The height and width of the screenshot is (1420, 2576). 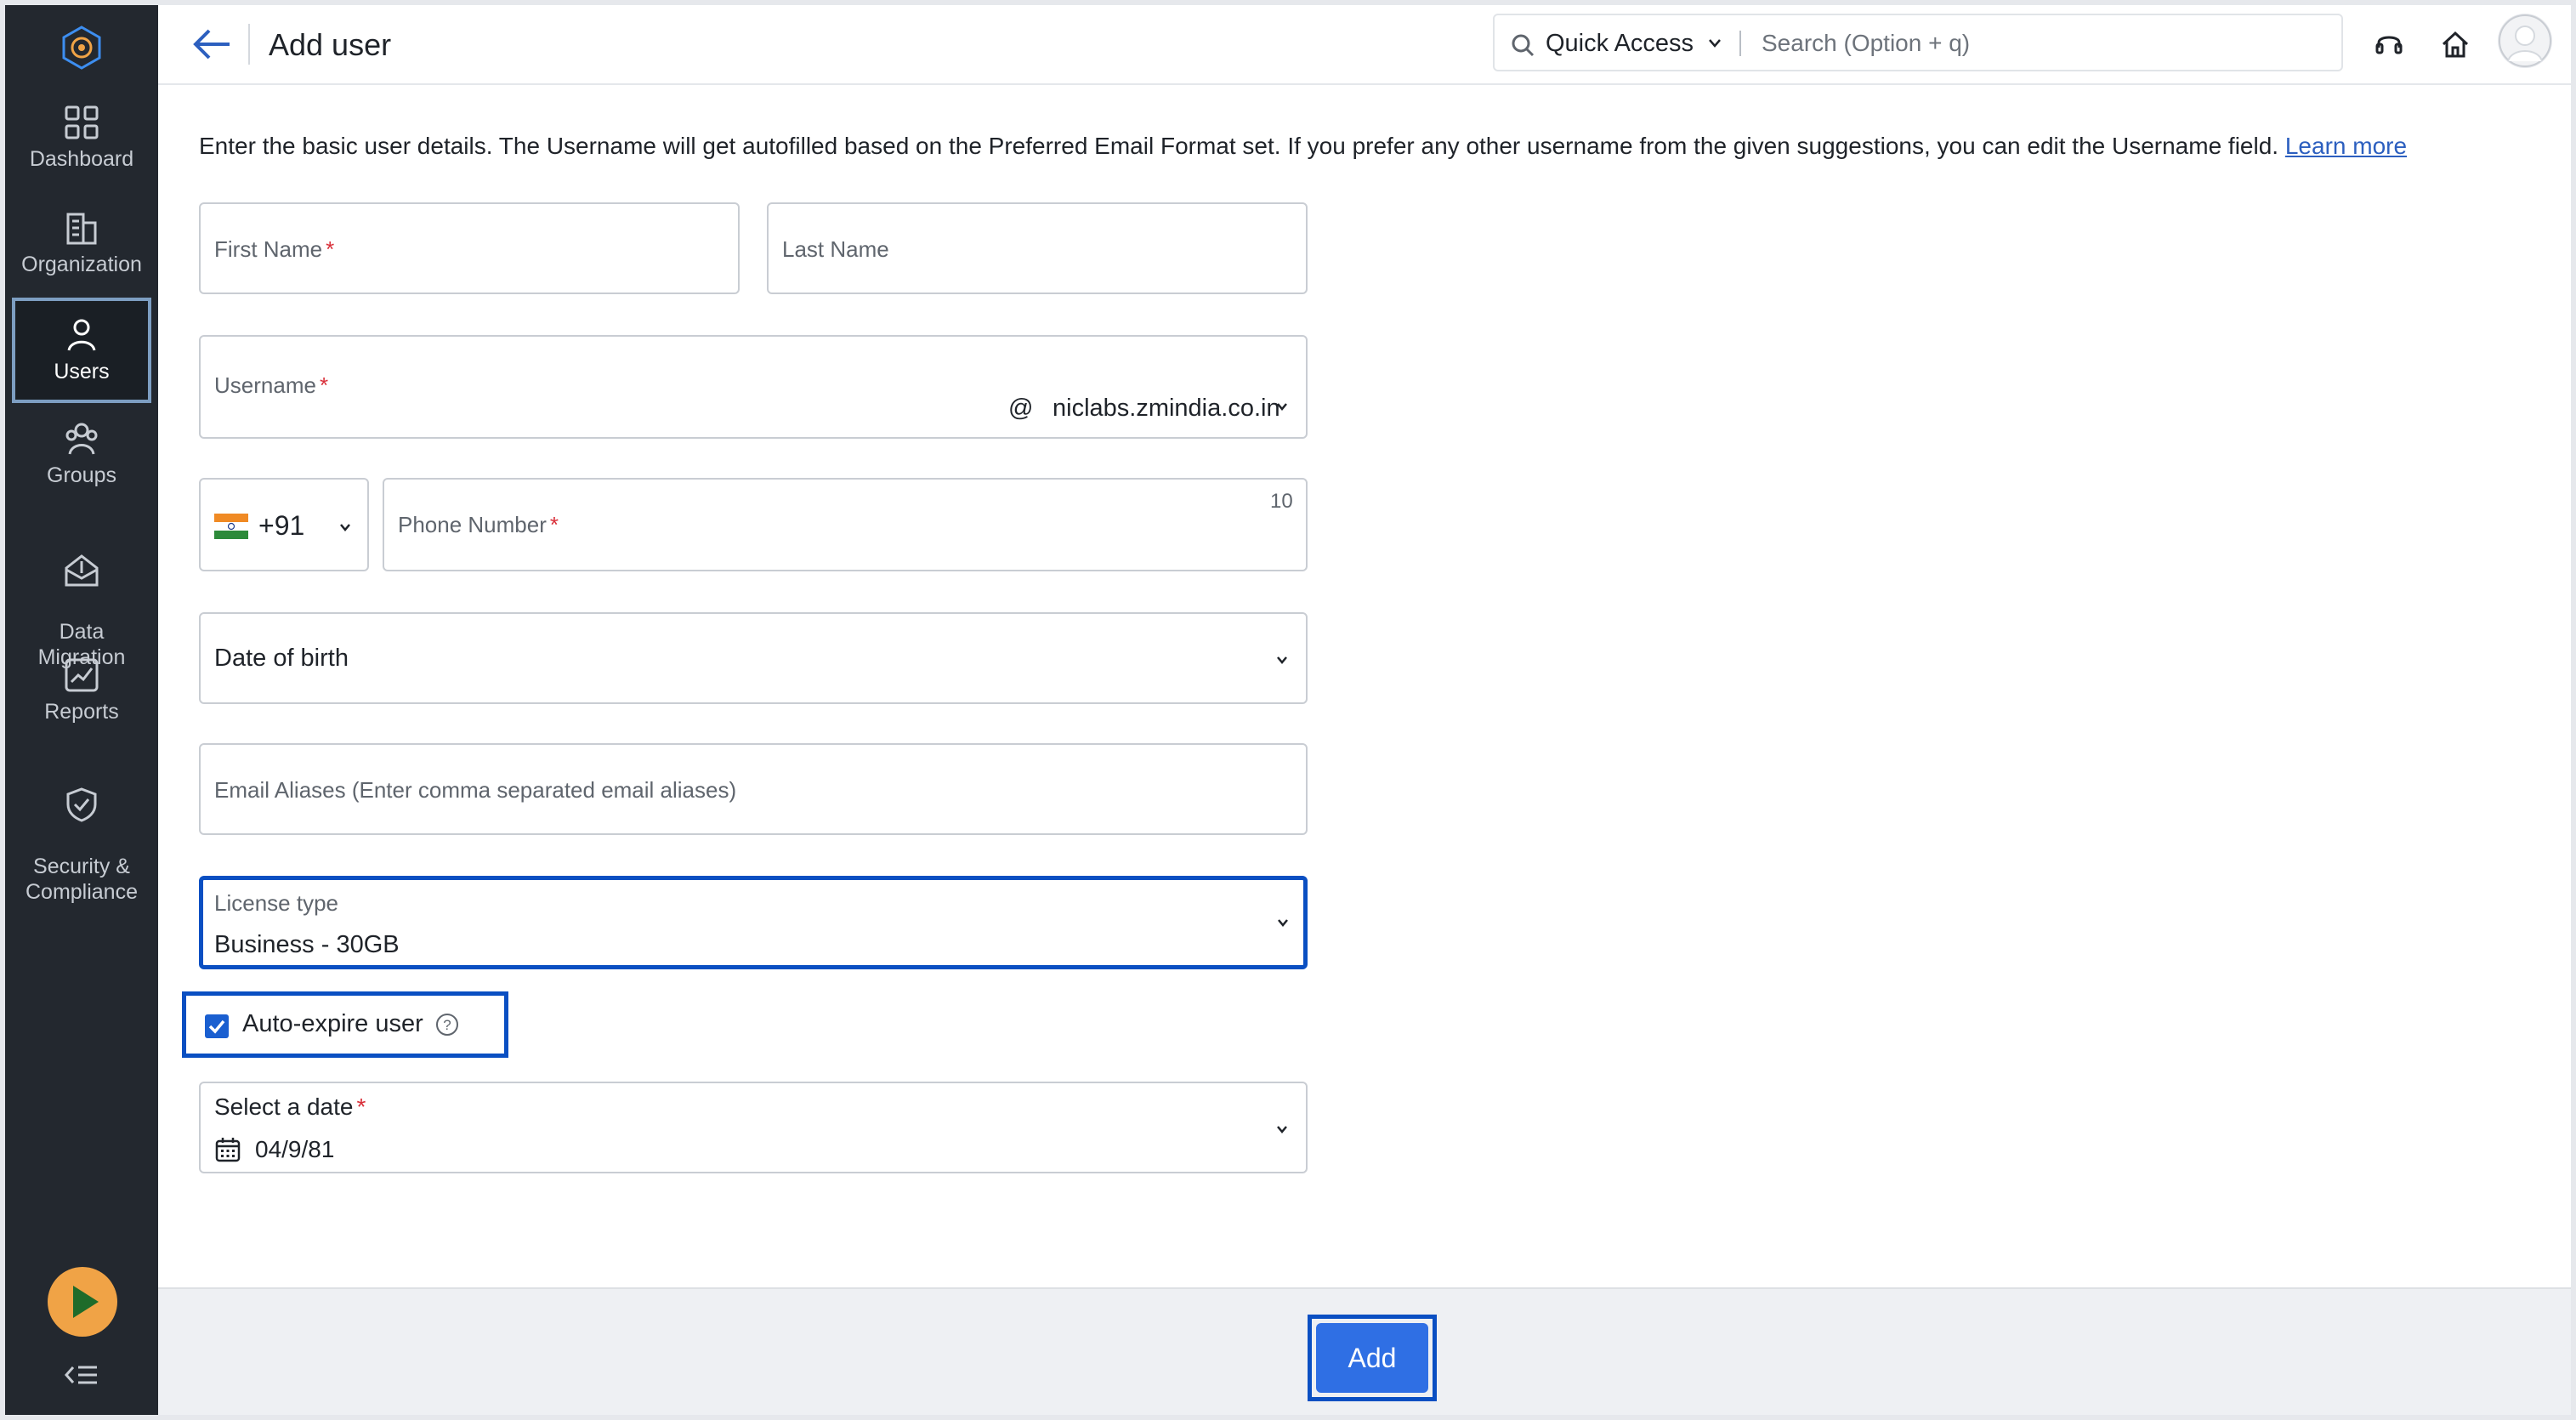 I want to click on country-code-value: +91, so click(x=282, y=525).